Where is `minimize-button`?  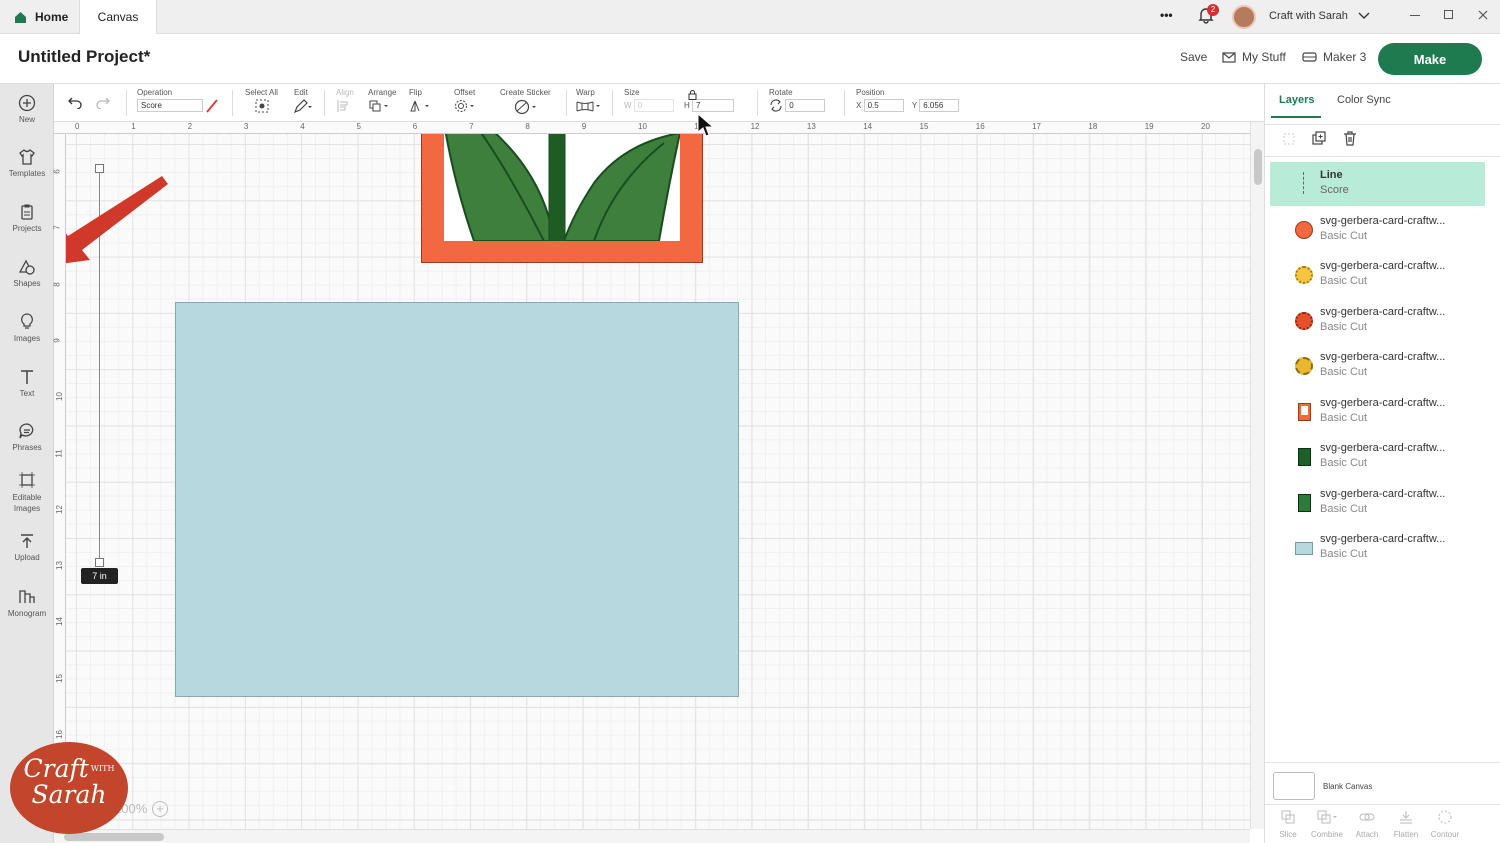
minimize-button is located at coordinates (1415, 15).